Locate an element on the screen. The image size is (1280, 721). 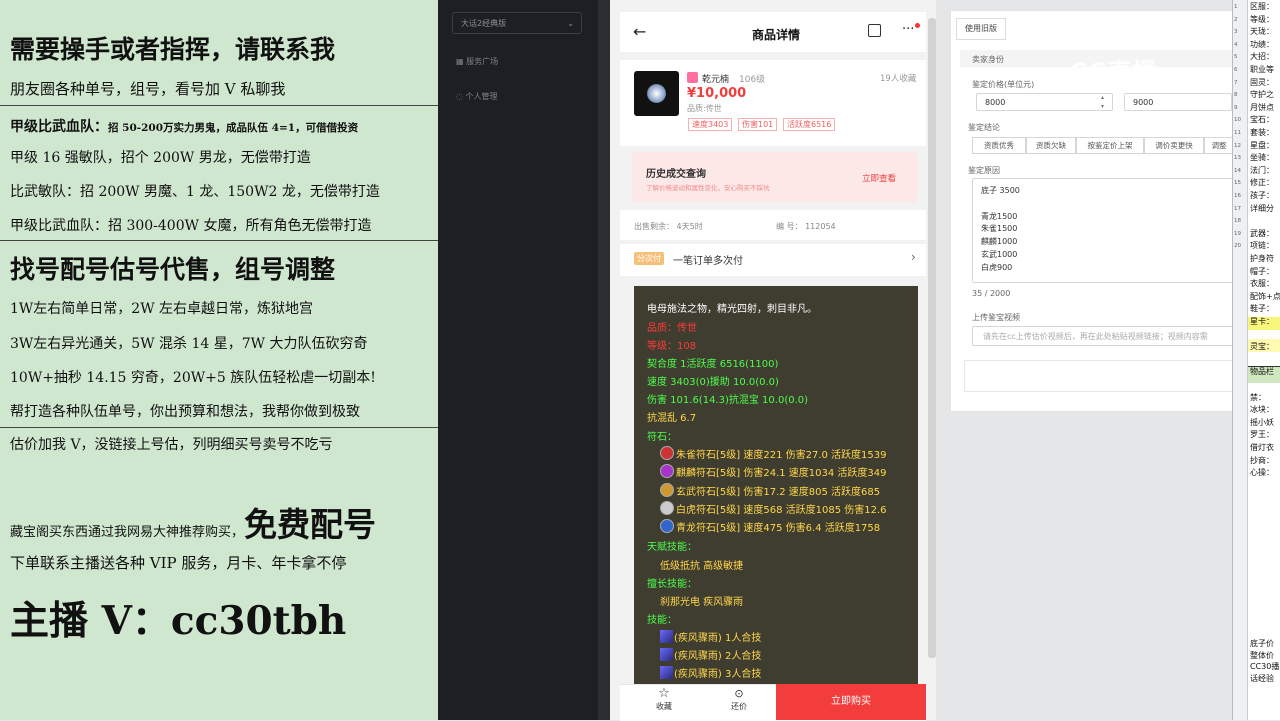
sheet-row-number: 7 is located at coordinates (1236, 82).